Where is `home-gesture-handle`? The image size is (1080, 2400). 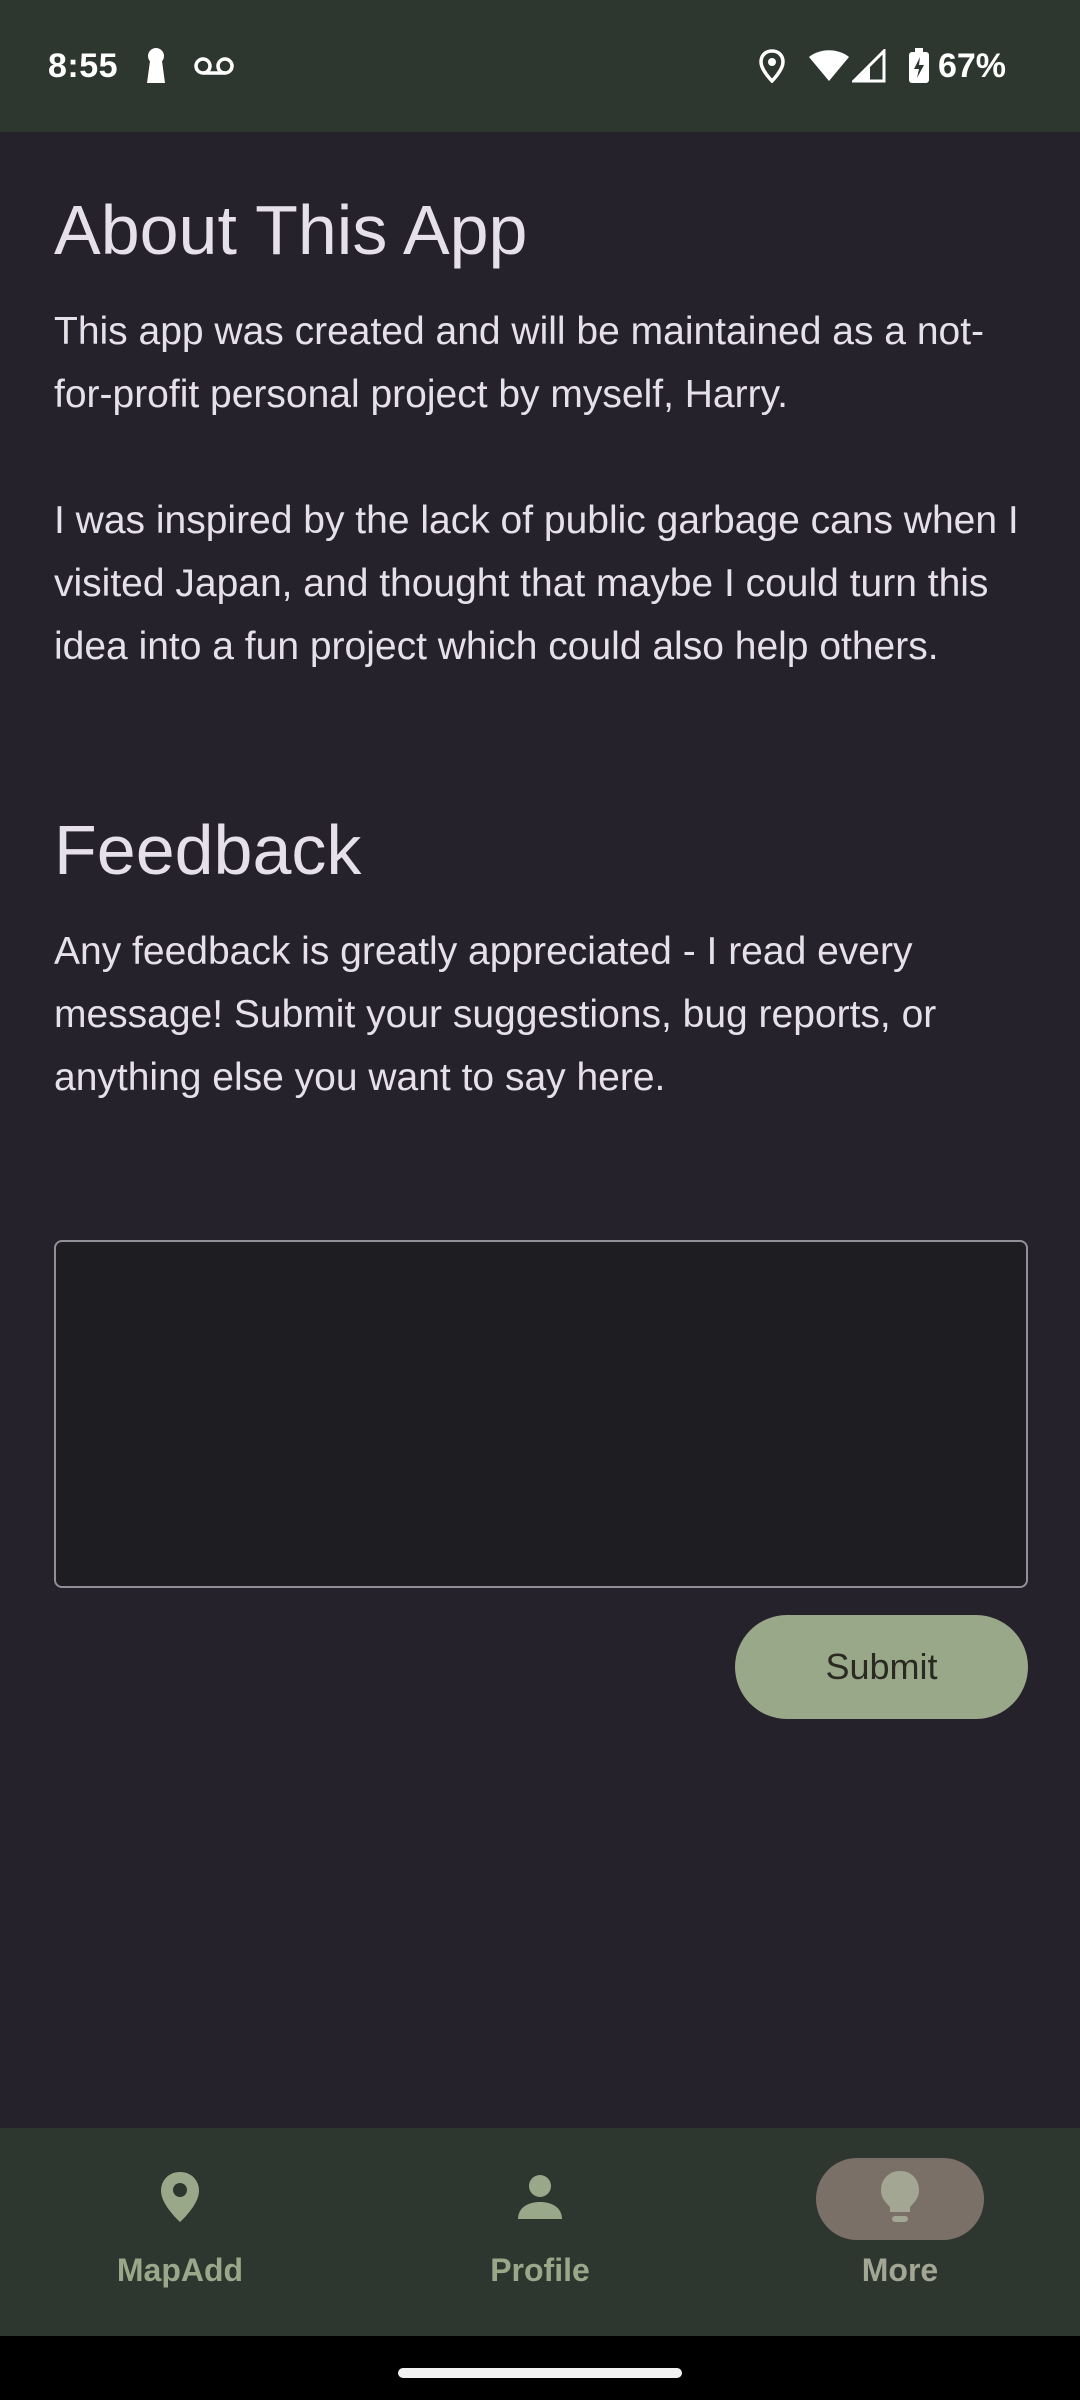
home-gesture-handle is located at coordinates (540, 2373).